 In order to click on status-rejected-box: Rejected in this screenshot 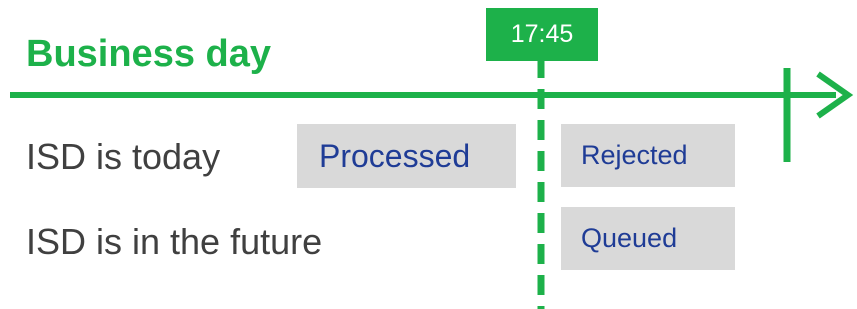, I will do `click(648, 155)`.